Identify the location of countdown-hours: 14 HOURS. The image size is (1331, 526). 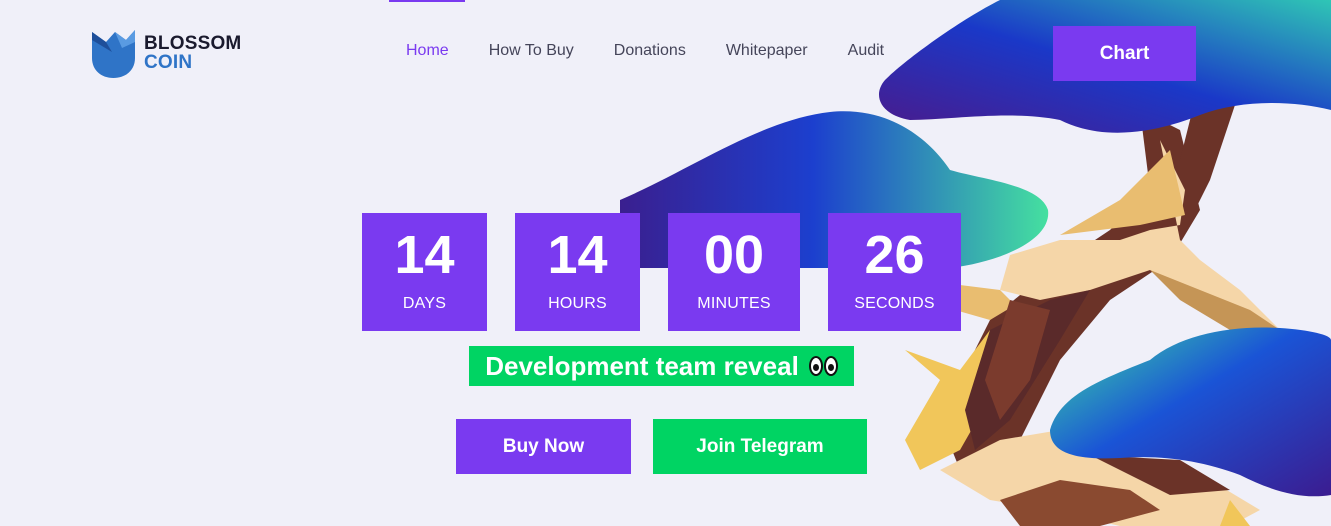
(577, 272).